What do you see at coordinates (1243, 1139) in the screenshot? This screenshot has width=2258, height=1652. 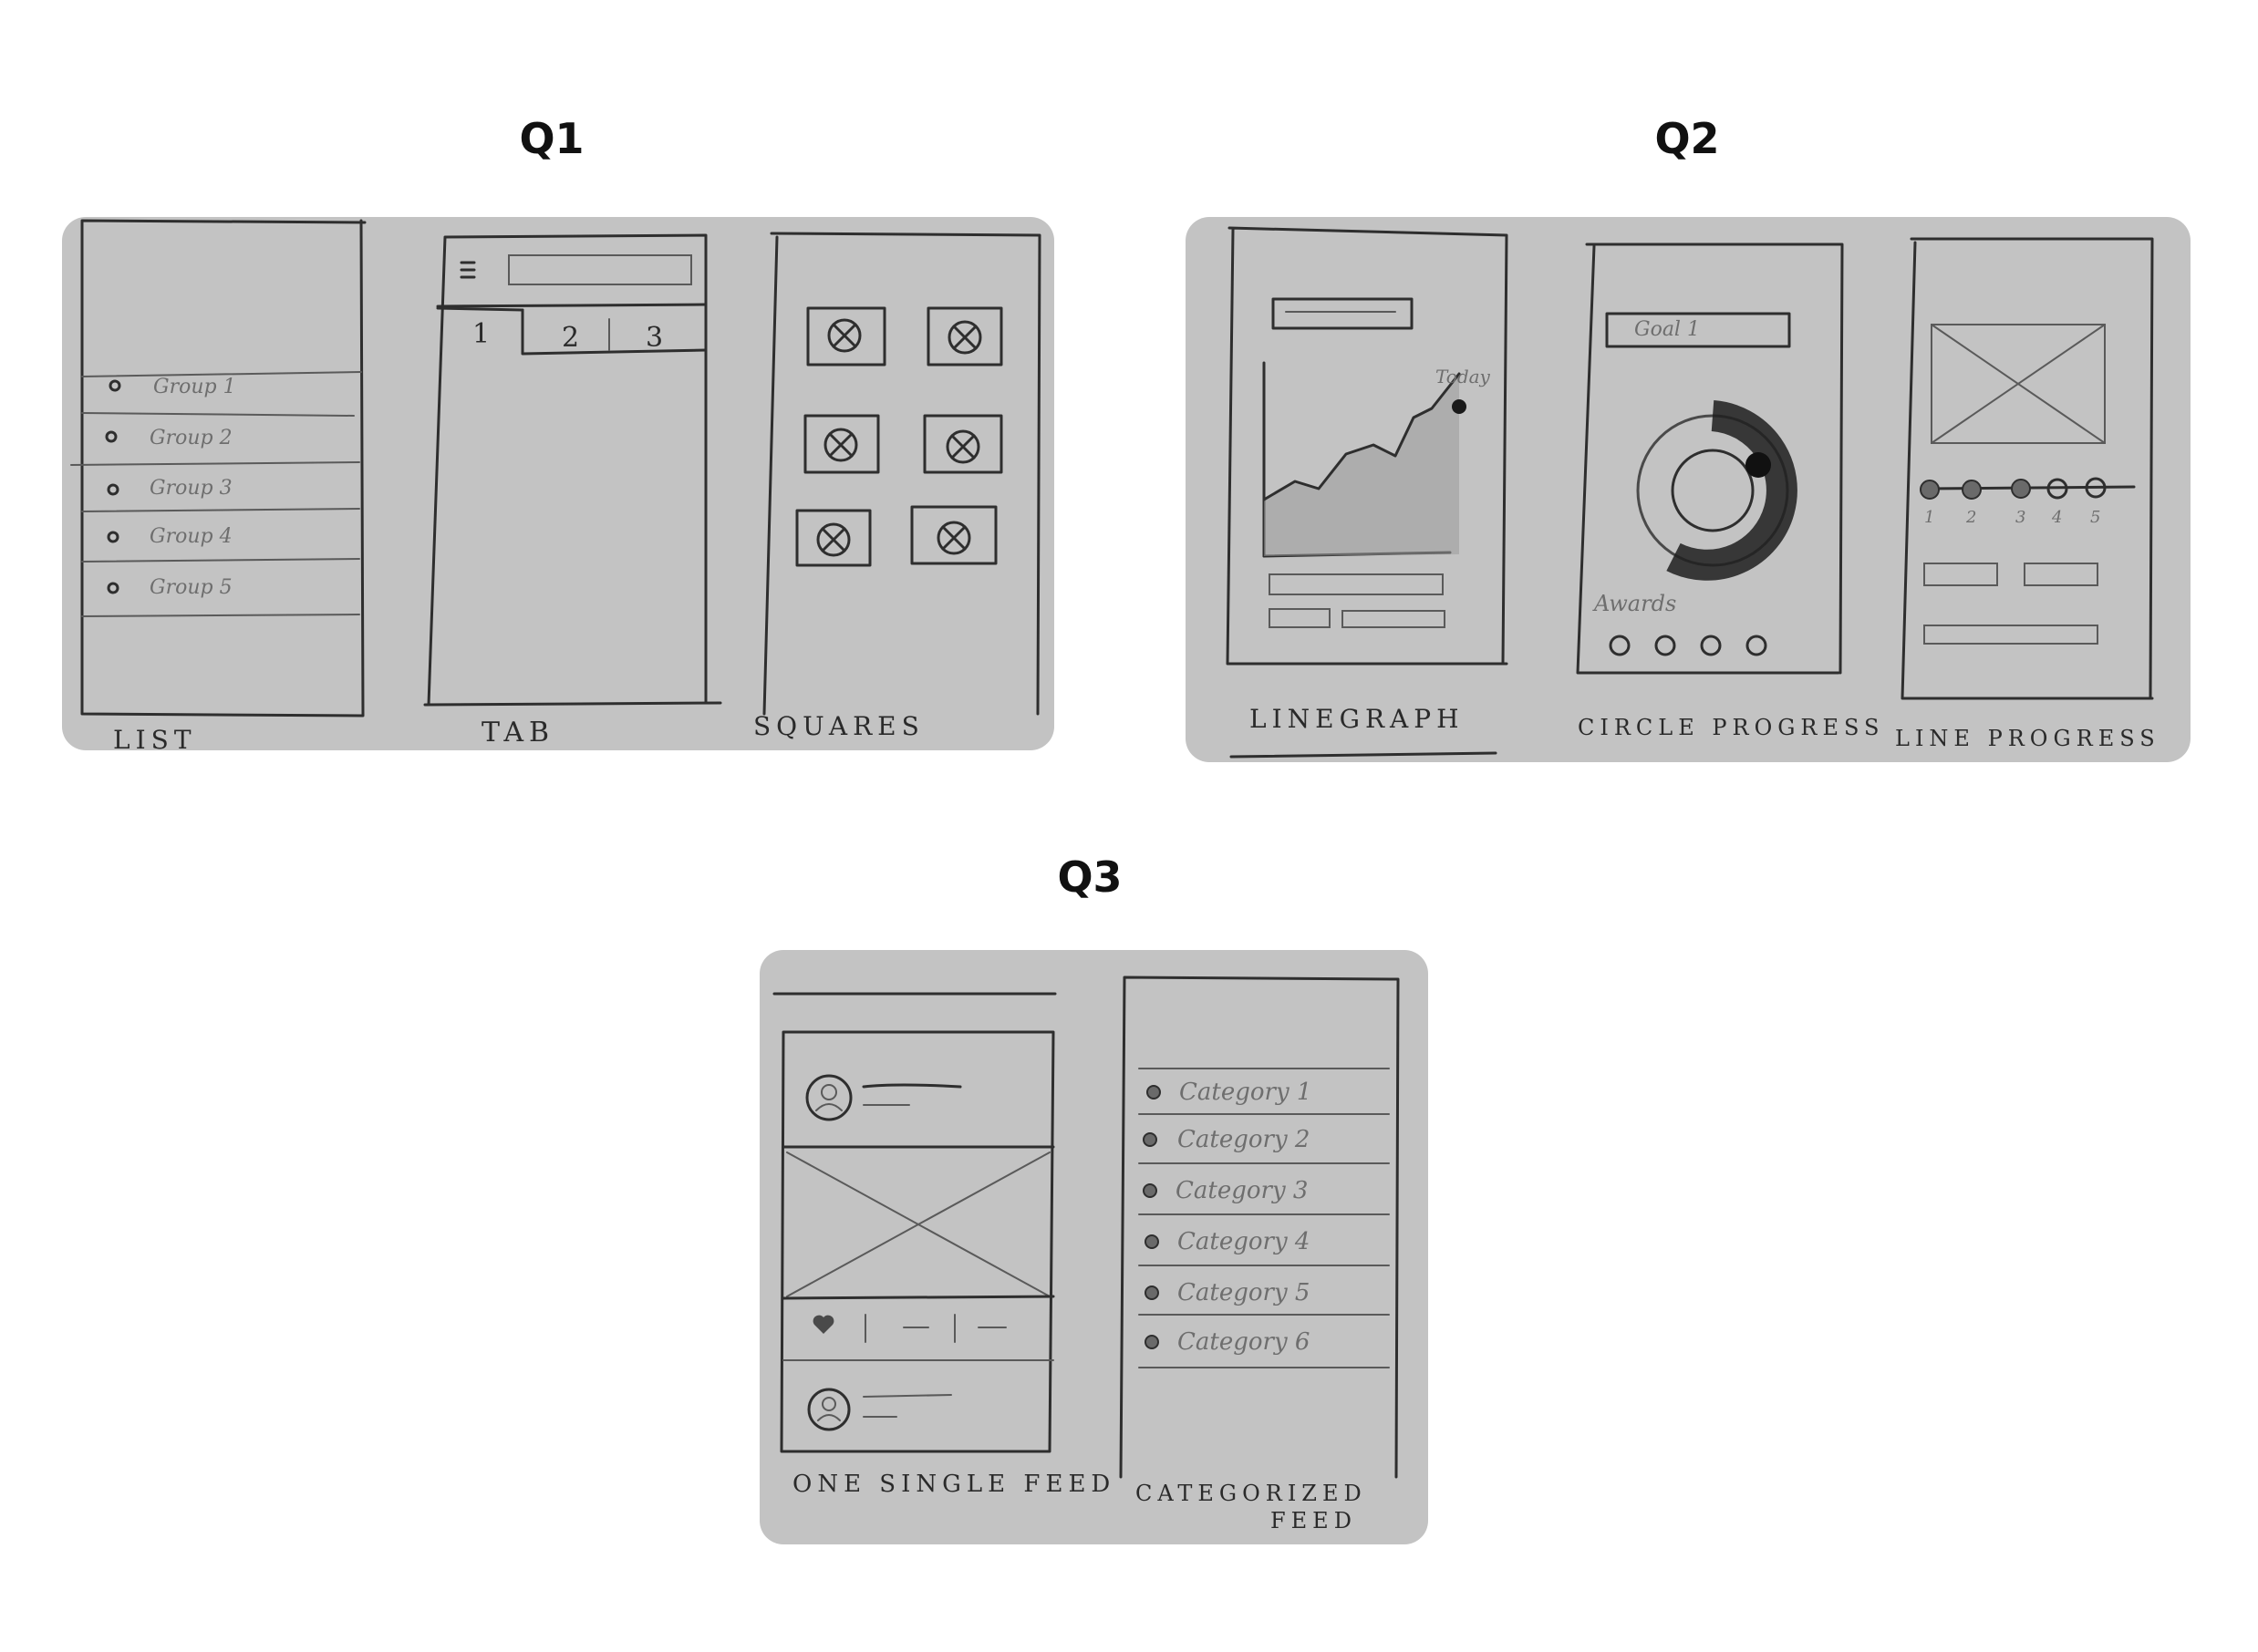 I see `category-item: Category 2` at bounding box center [1243, 1139].